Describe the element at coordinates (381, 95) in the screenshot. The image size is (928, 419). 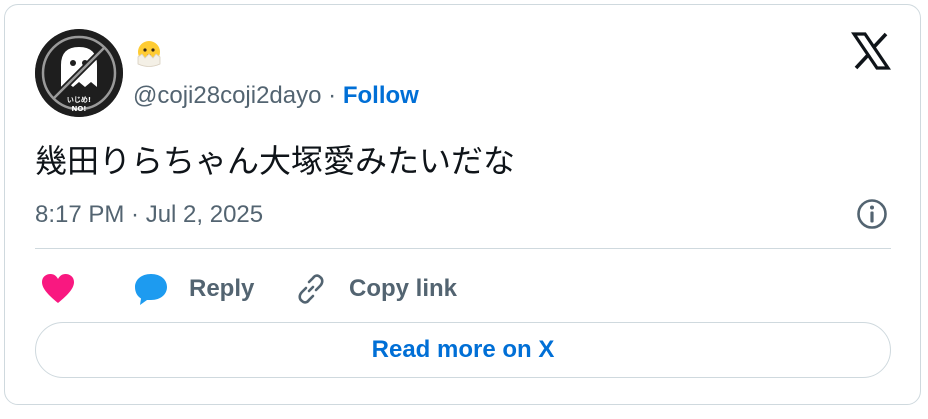
I see `follow-button: Follow` at that location.